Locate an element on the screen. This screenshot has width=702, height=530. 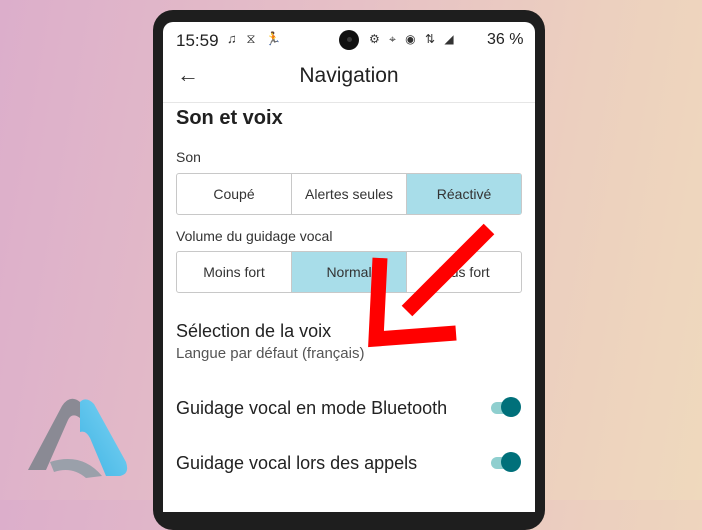
section-title: Son et voix is located at coordinates (229, 118).